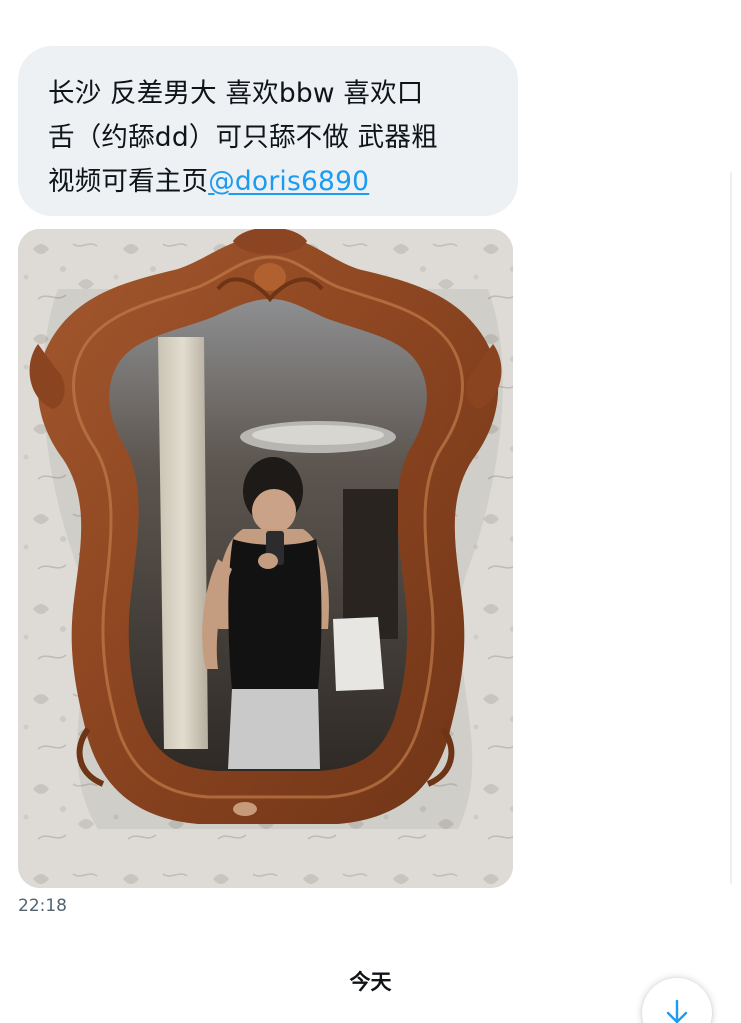 The height and width of the screenshot is (1023, 741). I want to click on mention-link: @doris6890, so click(288, 181).